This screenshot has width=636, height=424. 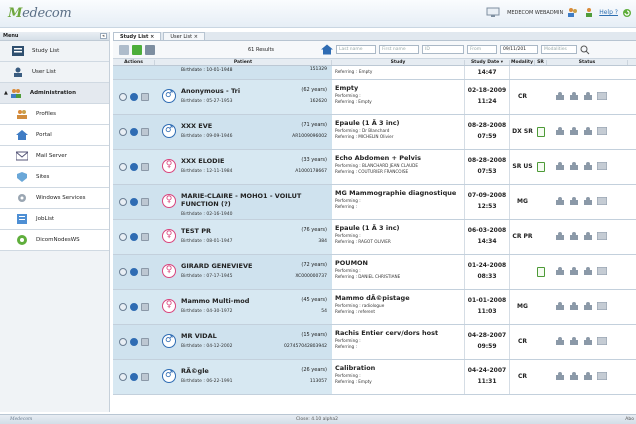 I want to click on export-button, so click(x=150, y=49).